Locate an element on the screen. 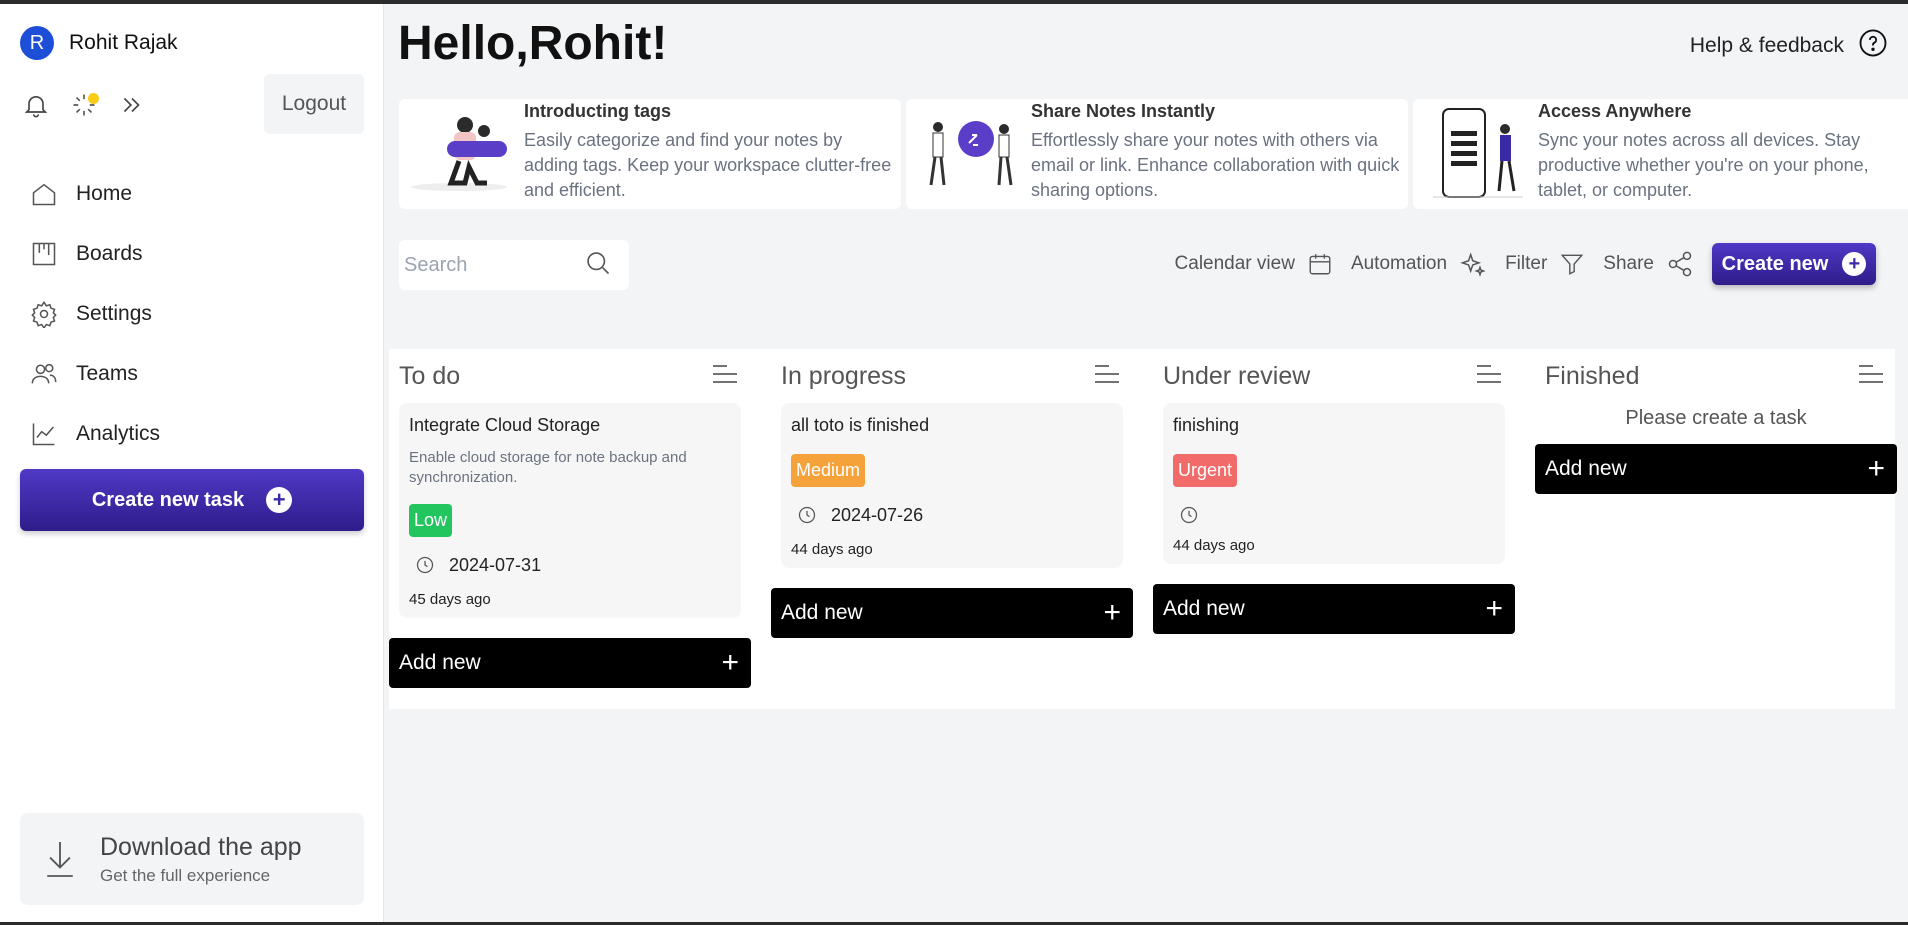  task-age: 45 days ago is located at coordinates (450, 599).